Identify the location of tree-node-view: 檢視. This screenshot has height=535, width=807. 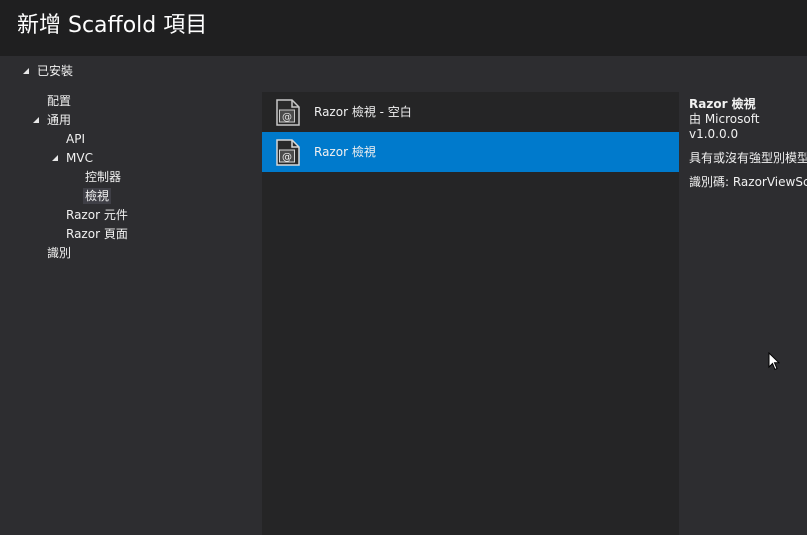
(97, 196).